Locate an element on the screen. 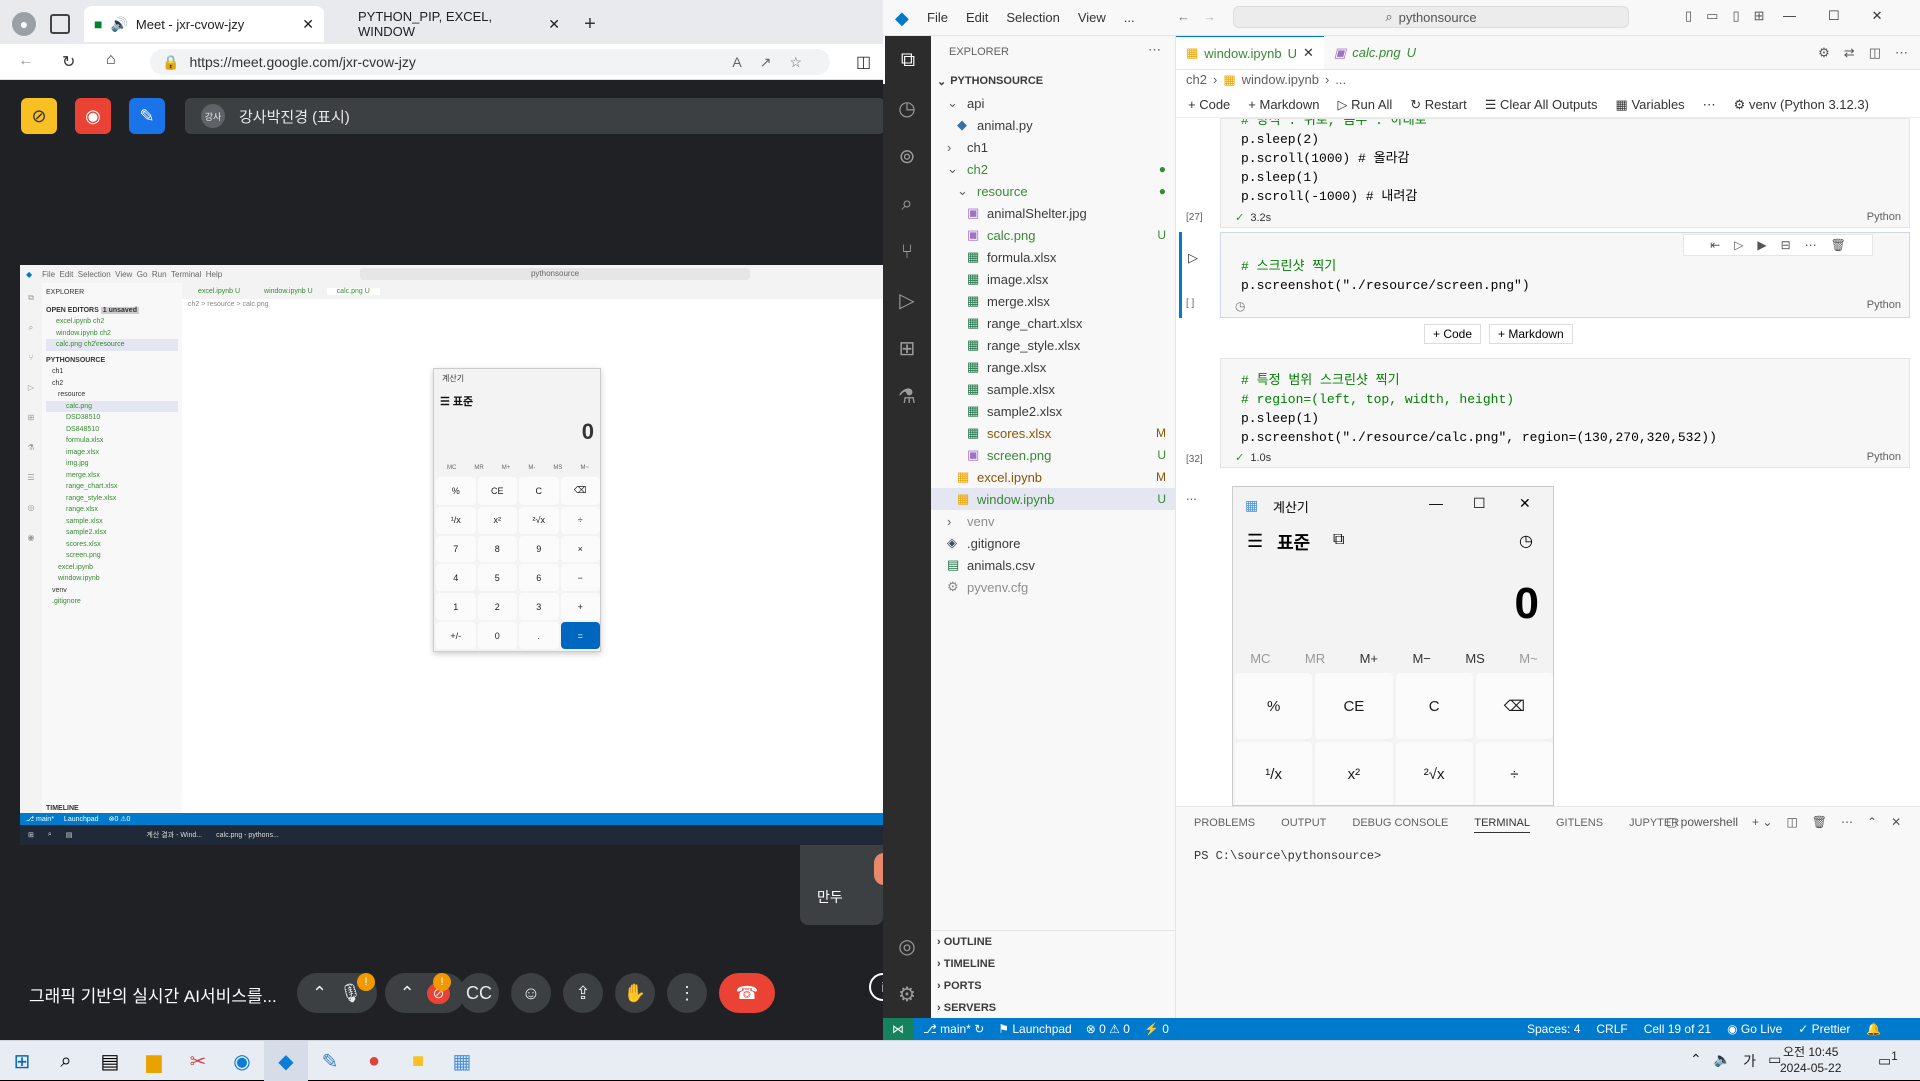 This screenshot has height=1081, width=1920. address-actions-icon: A↗☆ is located at coordinates (776, 62).